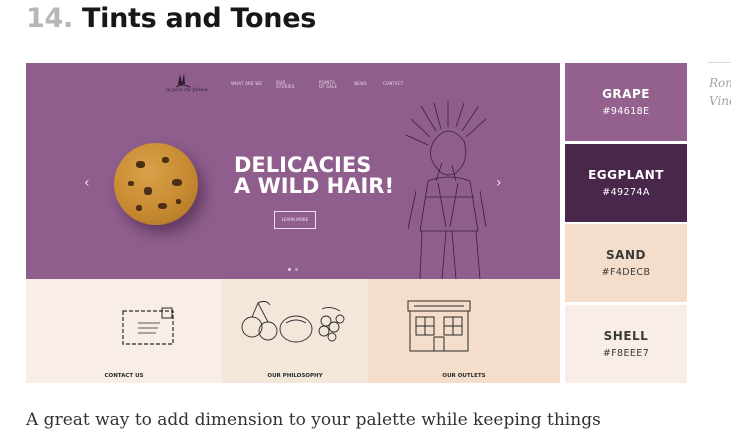  Describe the element at coordinates (626, 183) in the screenshot. I see `swatch-eggplant: EGGPLANT #49274A` at that location.